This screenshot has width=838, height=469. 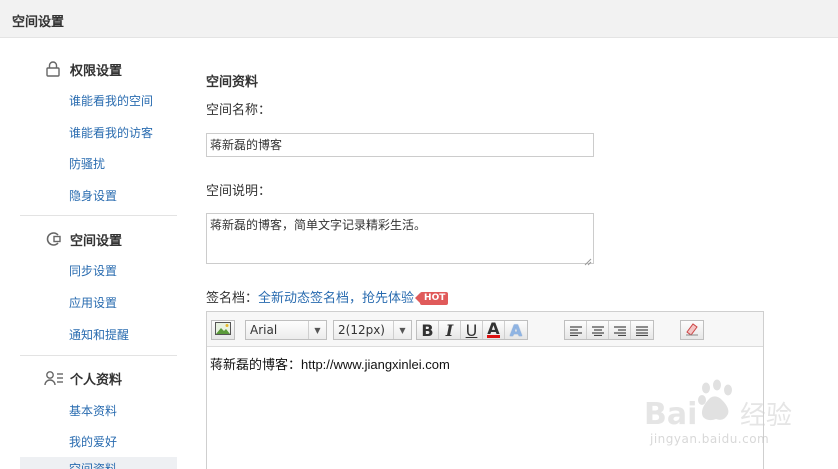 I want to click on section-title: 空间资料, so click(x=232, y=82).